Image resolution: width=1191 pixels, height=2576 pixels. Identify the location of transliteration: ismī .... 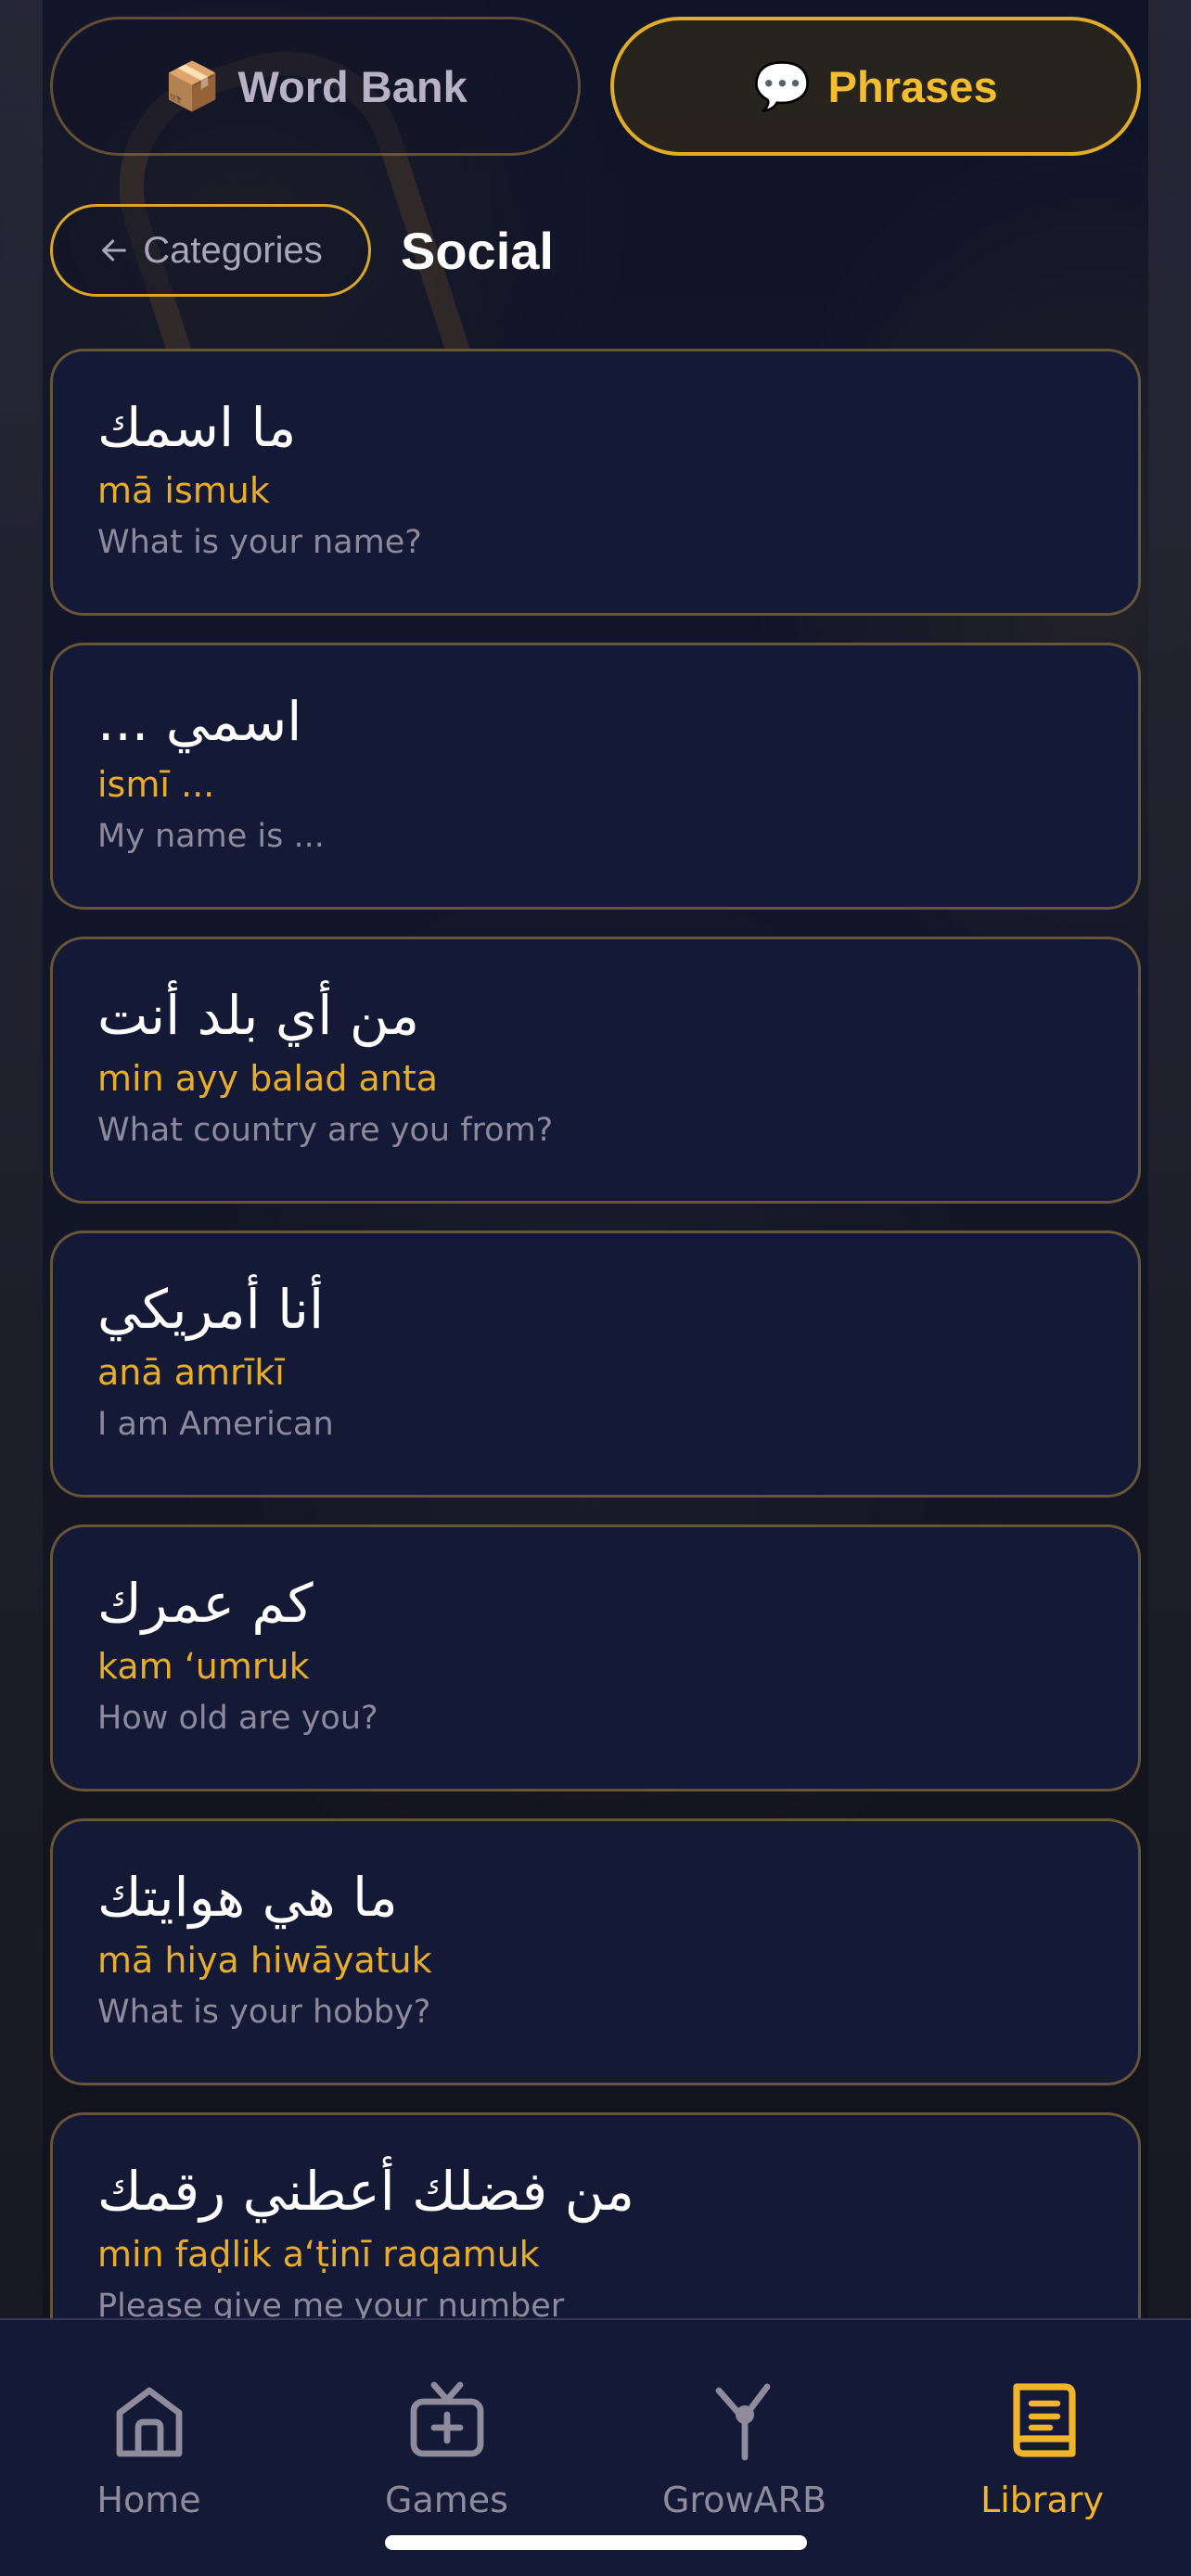
(156, 784).